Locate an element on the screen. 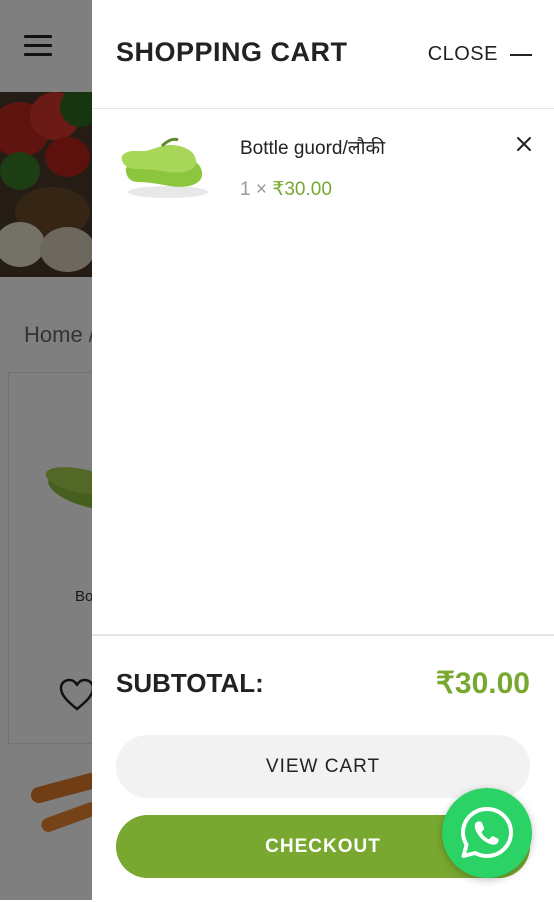 The width and height of the screenshot is (554, 902). cart-item: Bottle guord/लौकी 1 × ₹30.00 is located at coordinates (323, 163).